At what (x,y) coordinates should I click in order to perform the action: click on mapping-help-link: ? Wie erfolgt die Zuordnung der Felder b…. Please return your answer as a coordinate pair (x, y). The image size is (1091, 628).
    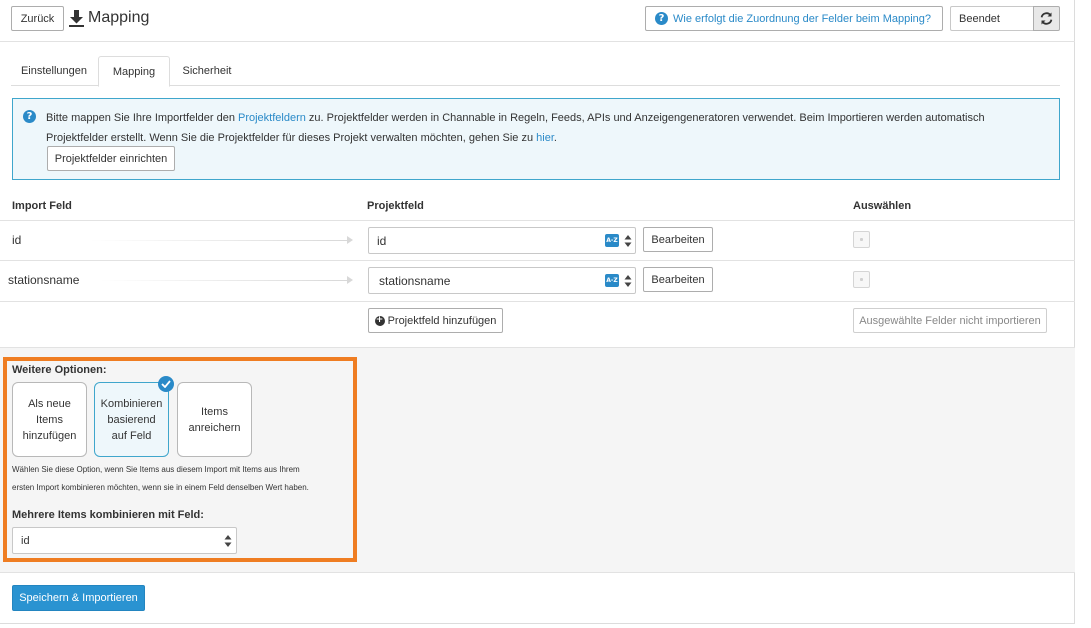
    Looking at the image, I should click on (794, 18).